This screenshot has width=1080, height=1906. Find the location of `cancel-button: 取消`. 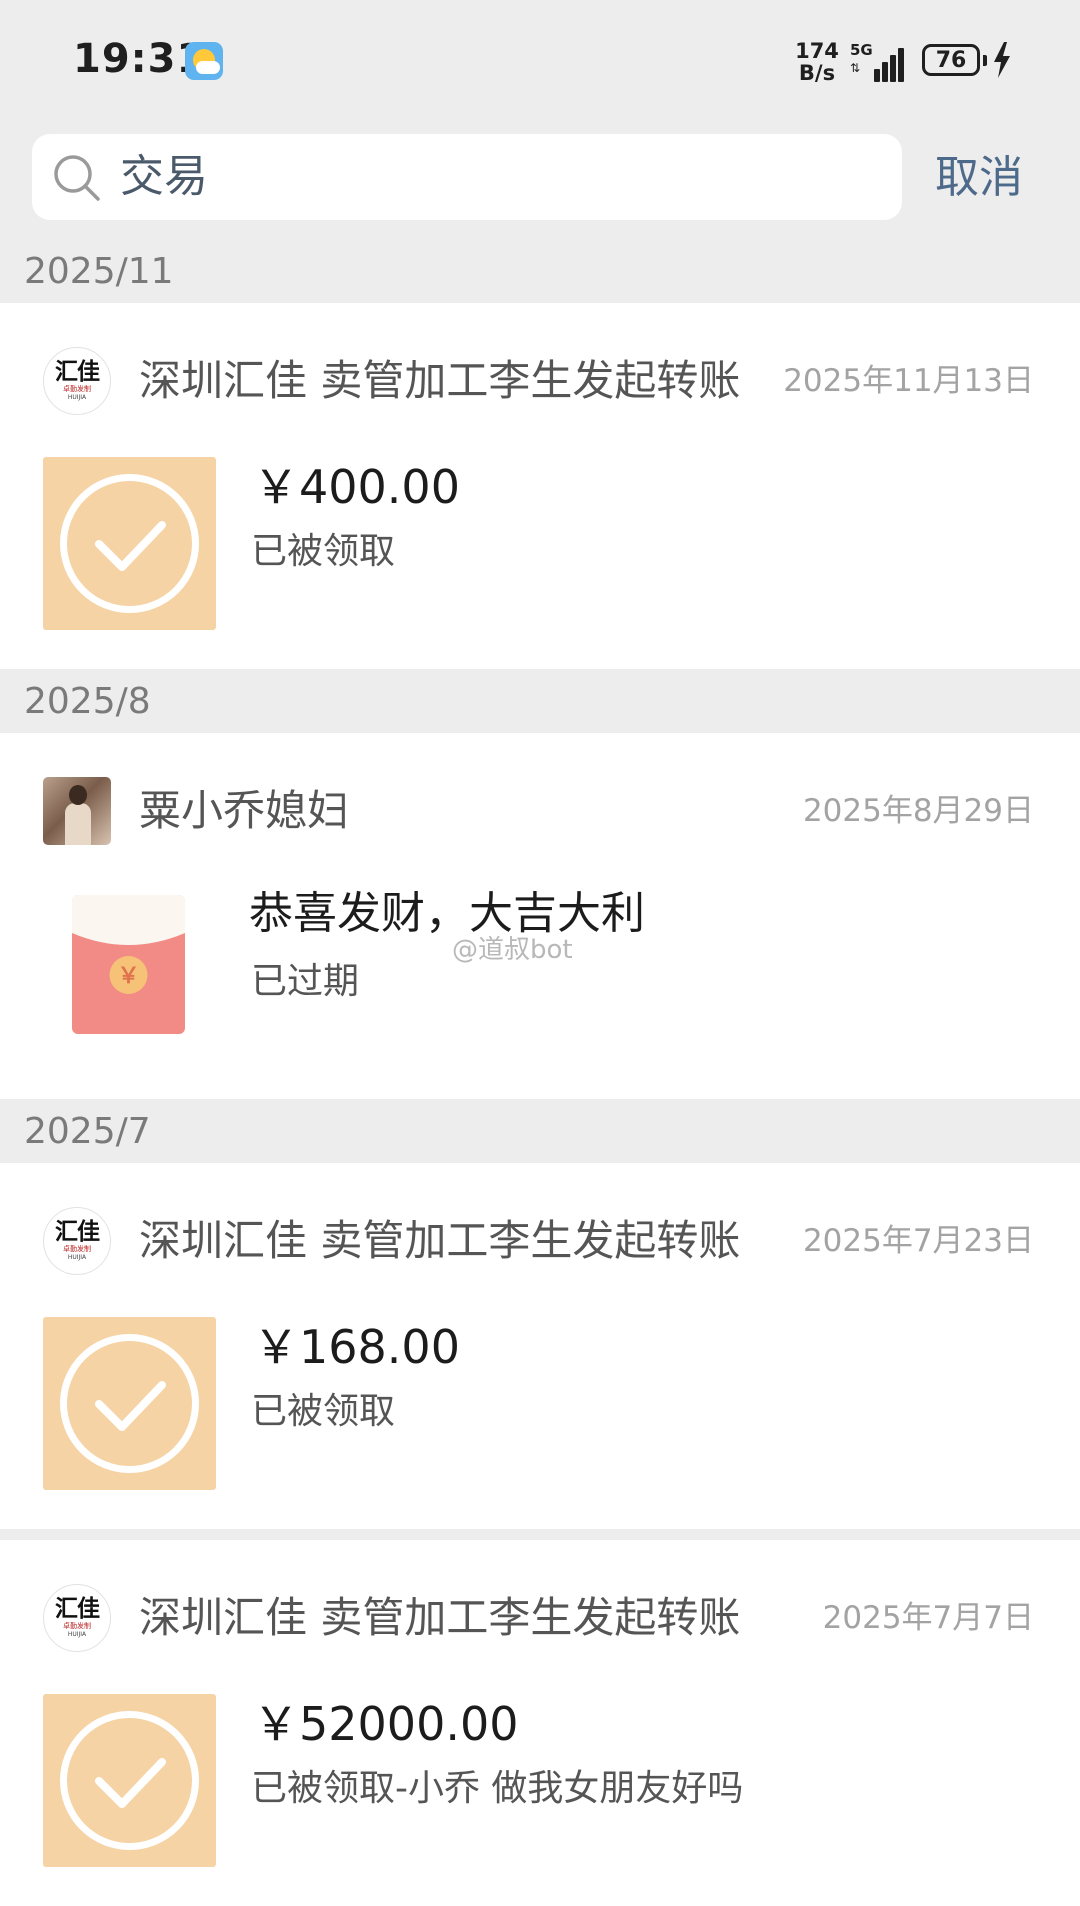

cancel-button: 取消 is located at coordinates (979, 178).